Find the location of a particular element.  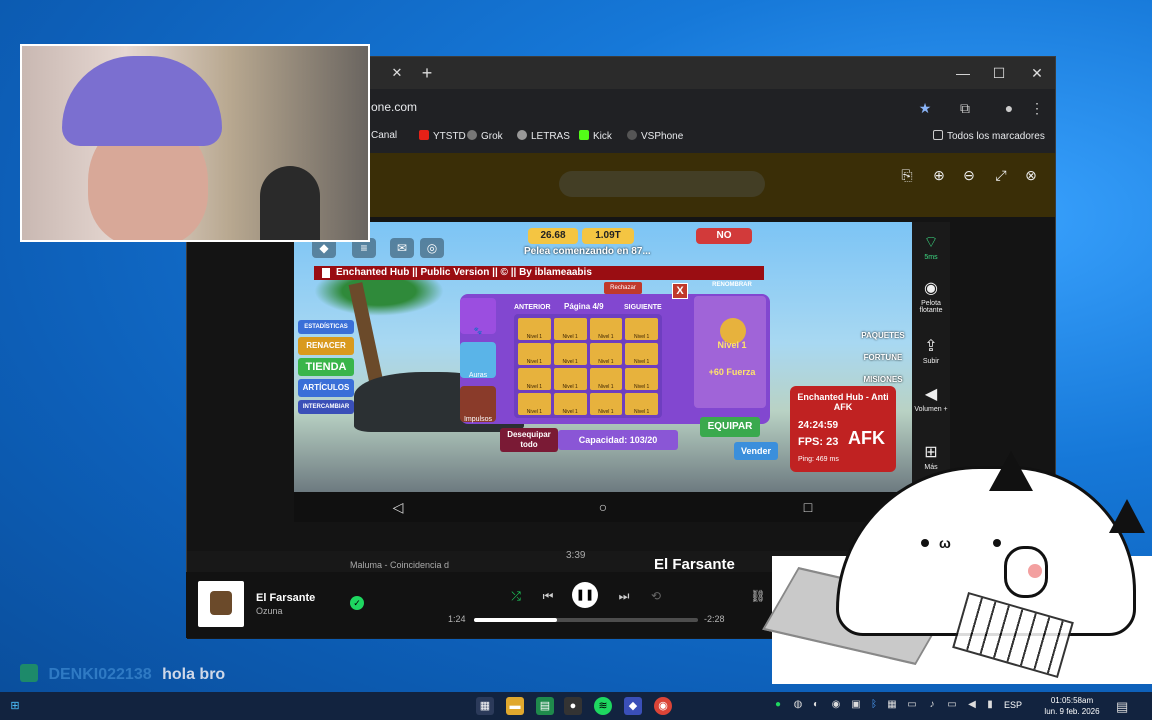

home-icon: ○ is located at coordinates (603, 507).